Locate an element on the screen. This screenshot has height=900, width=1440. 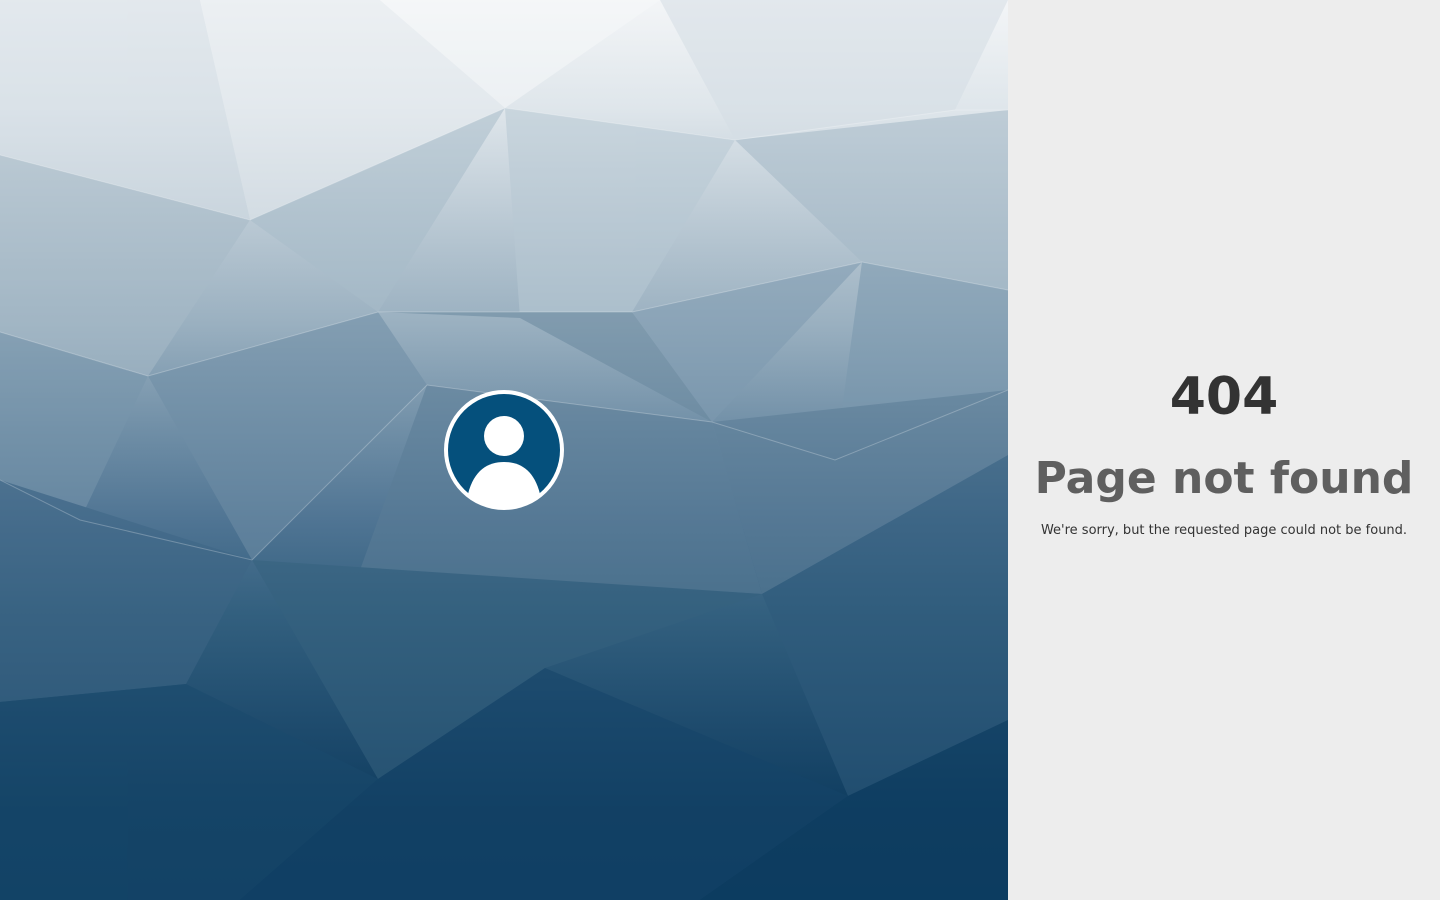
error-title: Page not found is located at coordinates (1224, 478).